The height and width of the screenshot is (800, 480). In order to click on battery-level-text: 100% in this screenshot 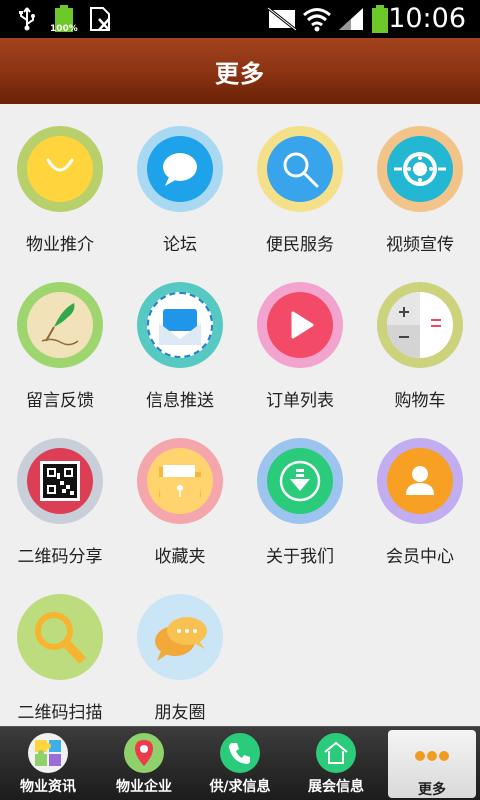, I will do `click(64, 29)`.